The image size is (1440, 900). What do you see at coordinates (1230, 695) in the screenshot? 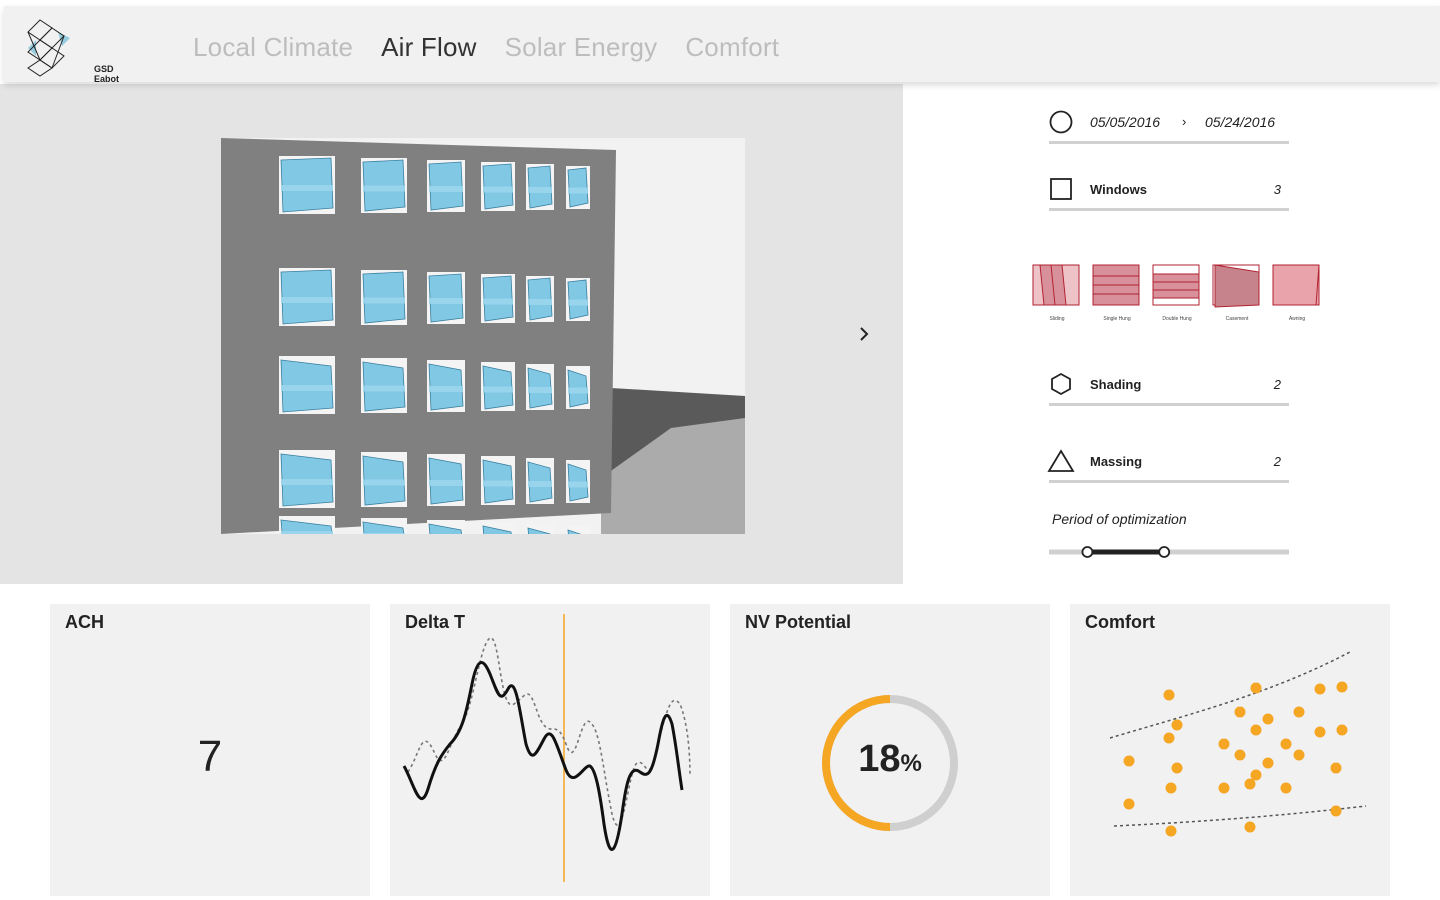
I see `comfort-upper-bound` at bounding box center [1230, 695].